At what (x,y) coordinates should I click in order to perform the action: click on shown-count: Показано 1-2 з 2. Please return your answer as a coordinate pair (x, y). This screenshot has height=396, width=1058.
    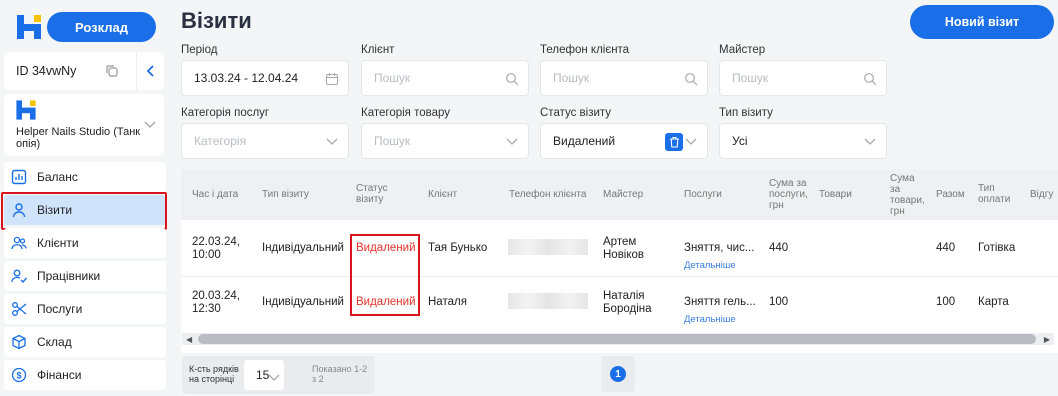
    Looking at the image, I should click on (342, 374).